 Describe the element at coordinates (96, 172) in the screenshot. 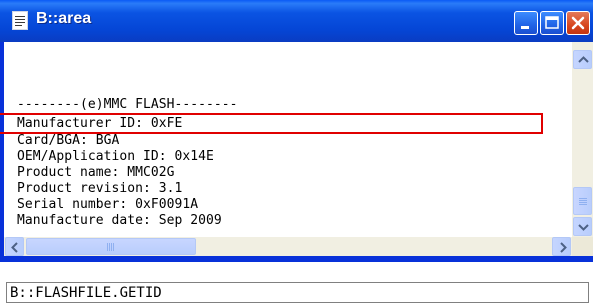

I see `area-line: Product name: MMC02G` at that location.